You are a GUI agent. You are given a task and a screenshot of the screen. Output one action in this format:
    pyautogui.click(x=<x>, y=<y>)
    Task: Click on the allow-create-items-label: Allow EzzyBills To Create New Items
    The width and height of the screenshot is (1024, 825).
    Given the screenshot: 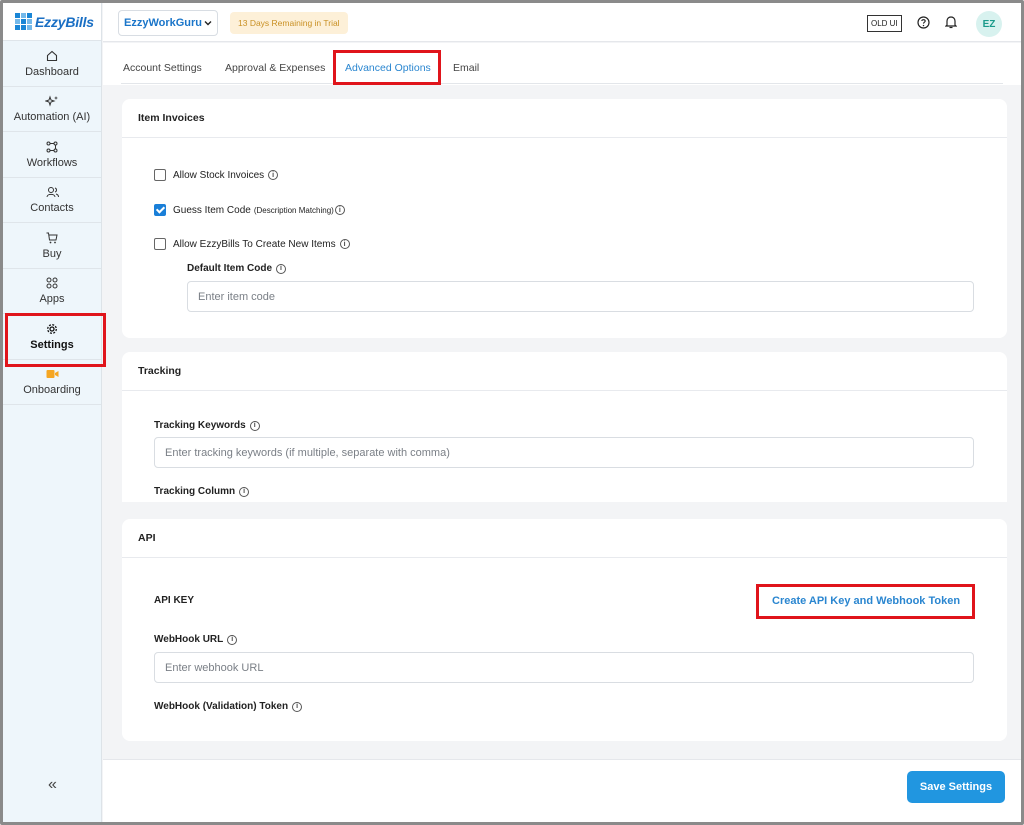 What is the action you would take?
    pyautogui.click(x=254, y=244)
    